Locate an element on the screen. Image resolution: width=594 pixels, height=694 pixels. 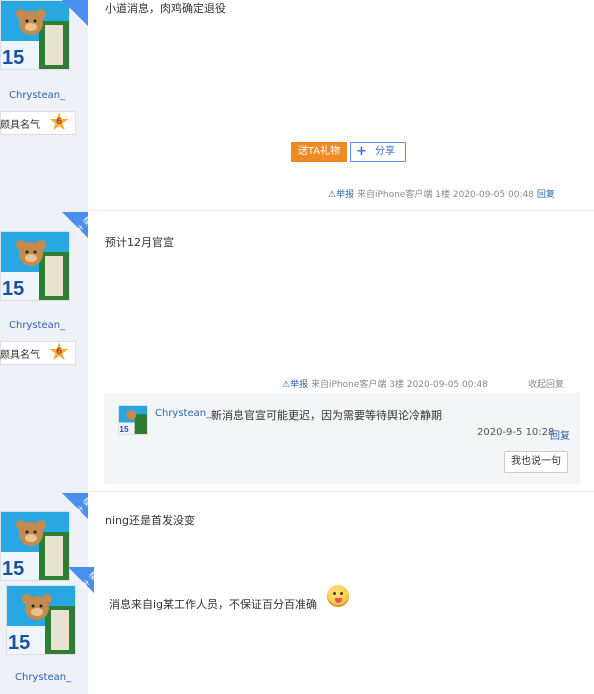
collapse-replies-link: 收起回复 is located at coordinates (546, 383).